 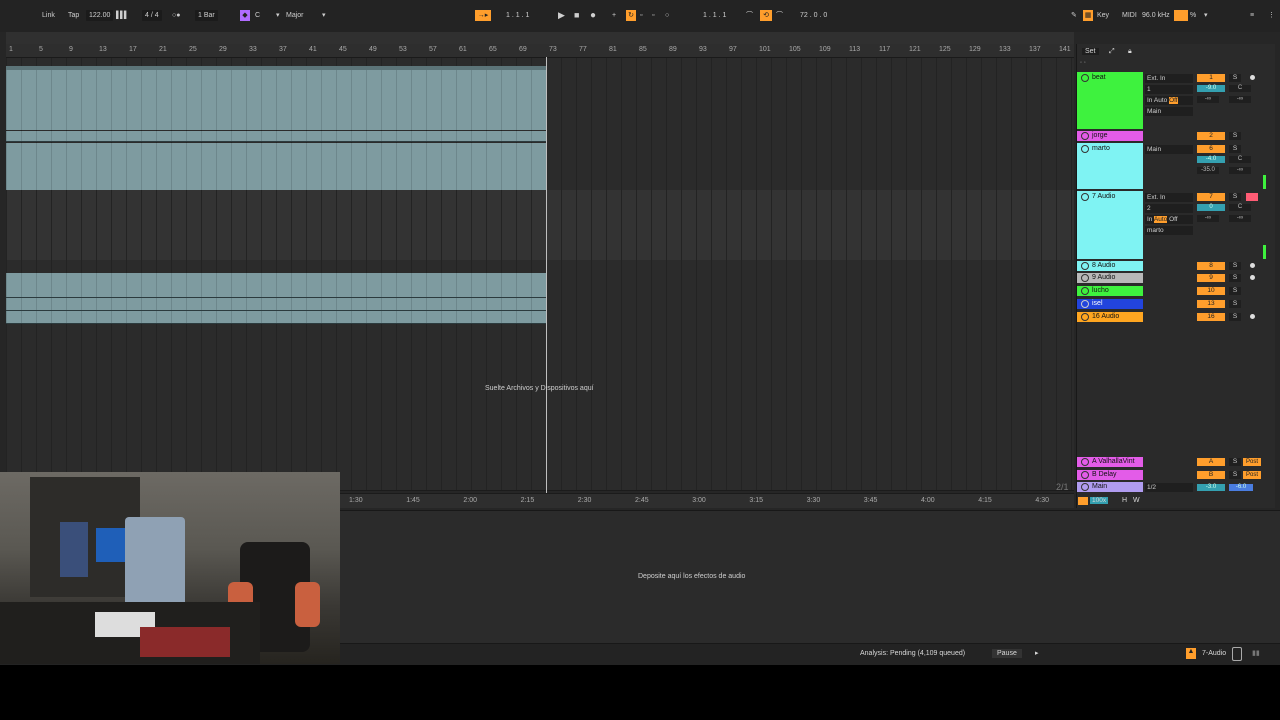 I want to click on track-header-marto: marto, so click(x=1110, y=166).